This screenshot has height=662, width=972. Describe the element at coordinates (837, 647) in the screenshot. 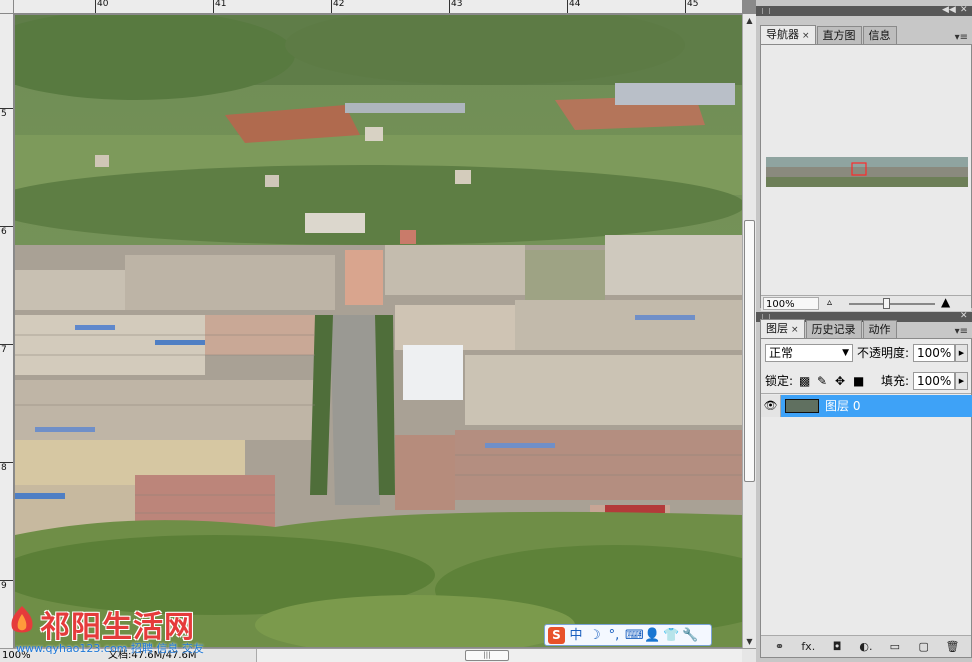

I see `mask-icon: ◘` at that location.